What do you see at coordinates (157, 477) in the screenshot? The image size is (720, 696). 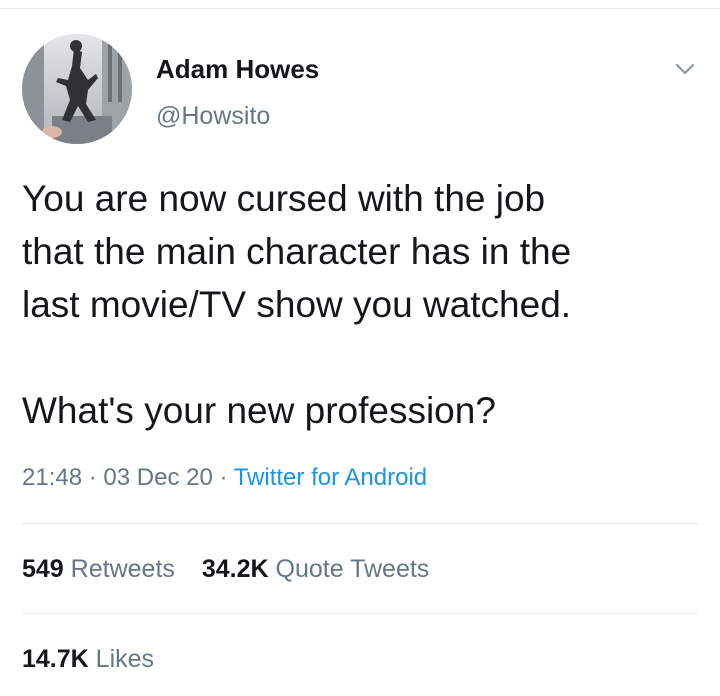 I see `tweet-date: 03 Dec 20` at bounding box center [157, 477].